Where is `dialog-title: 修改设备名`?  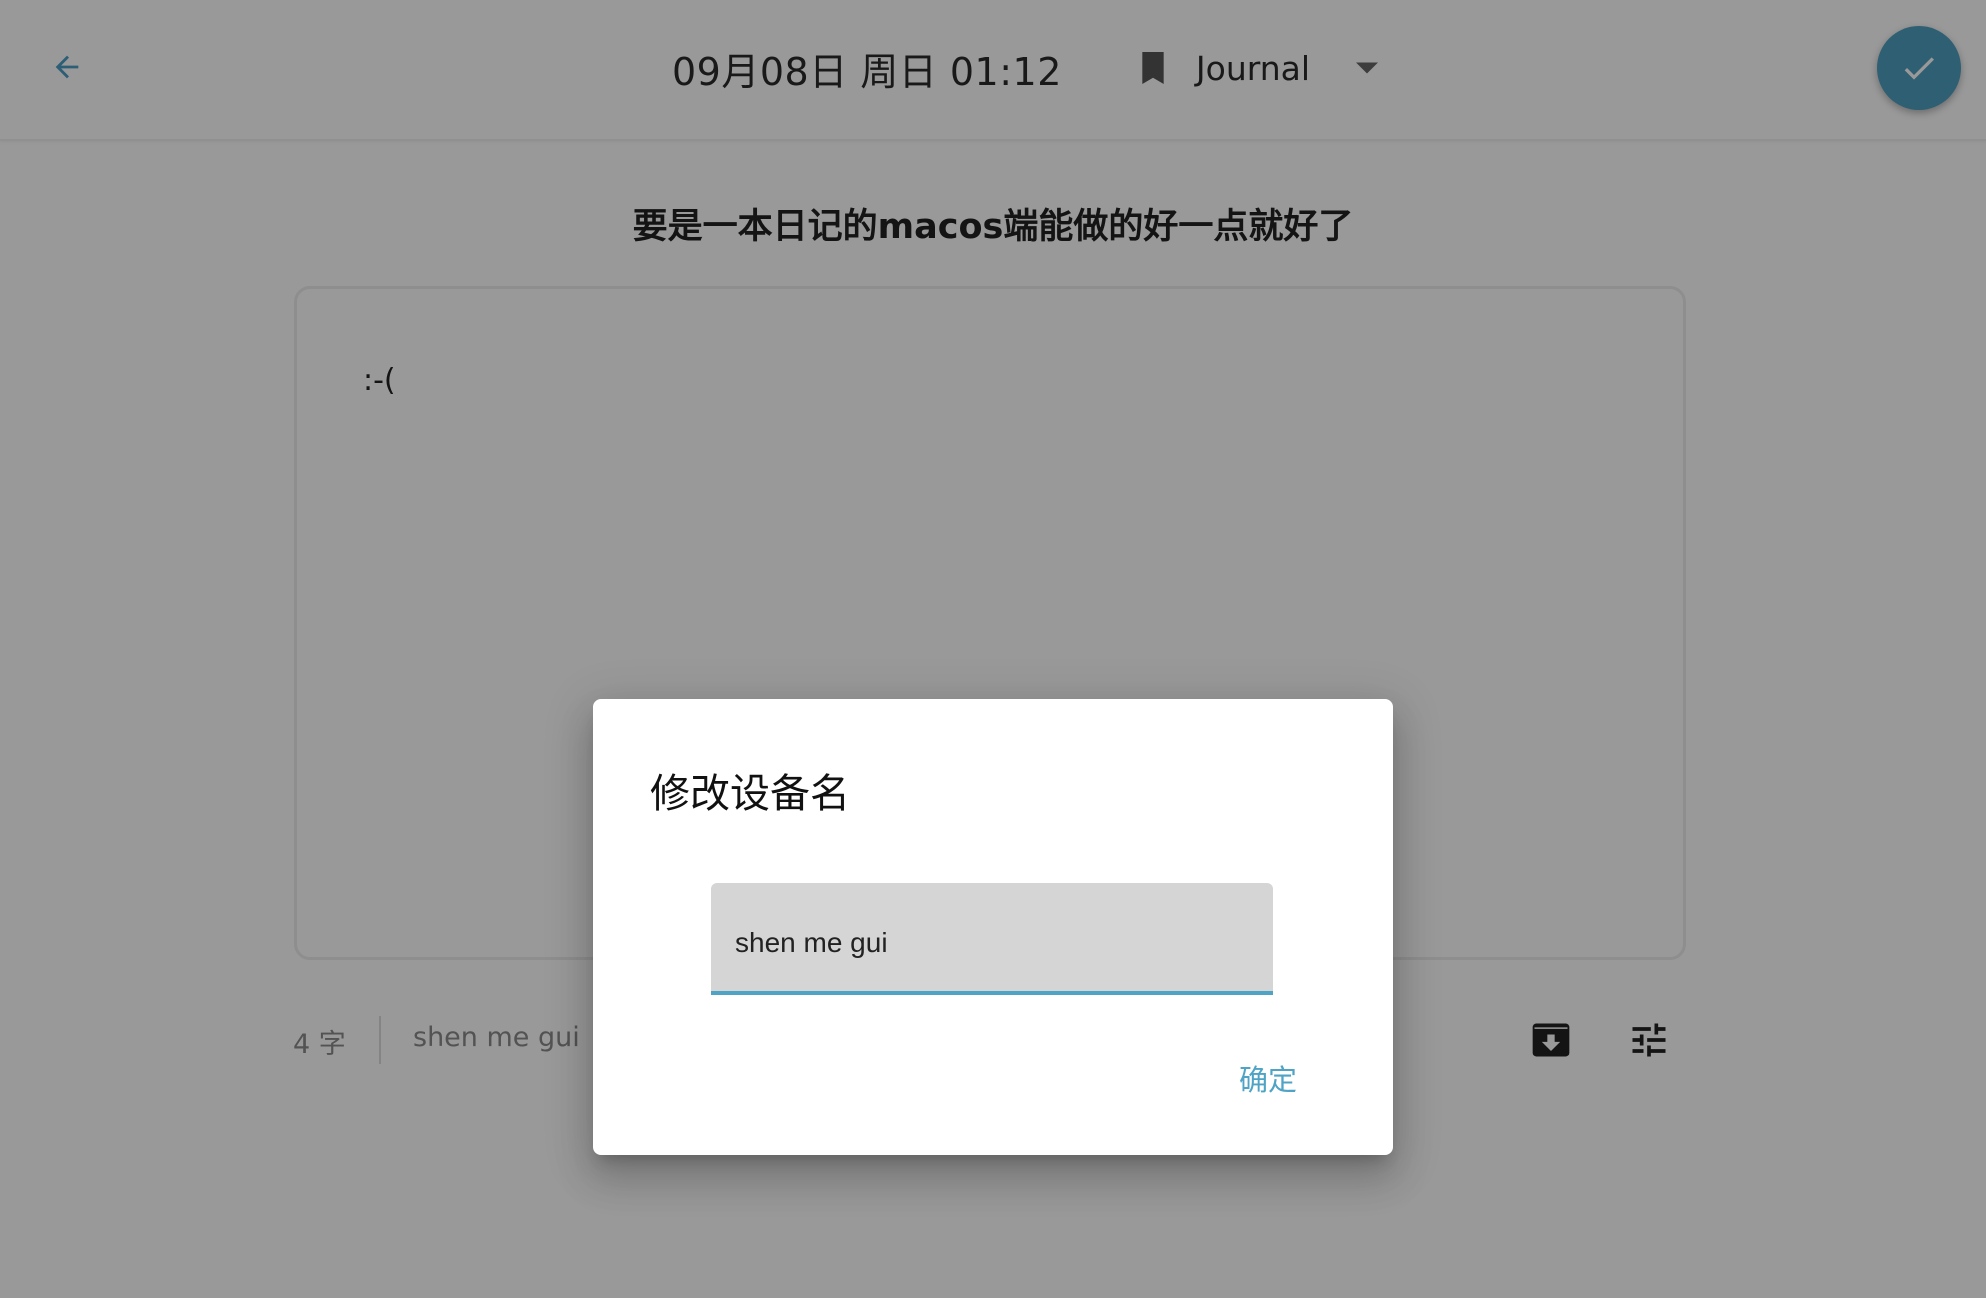 dialog-title: 修改设备名 is located at coordinates (750, 794).